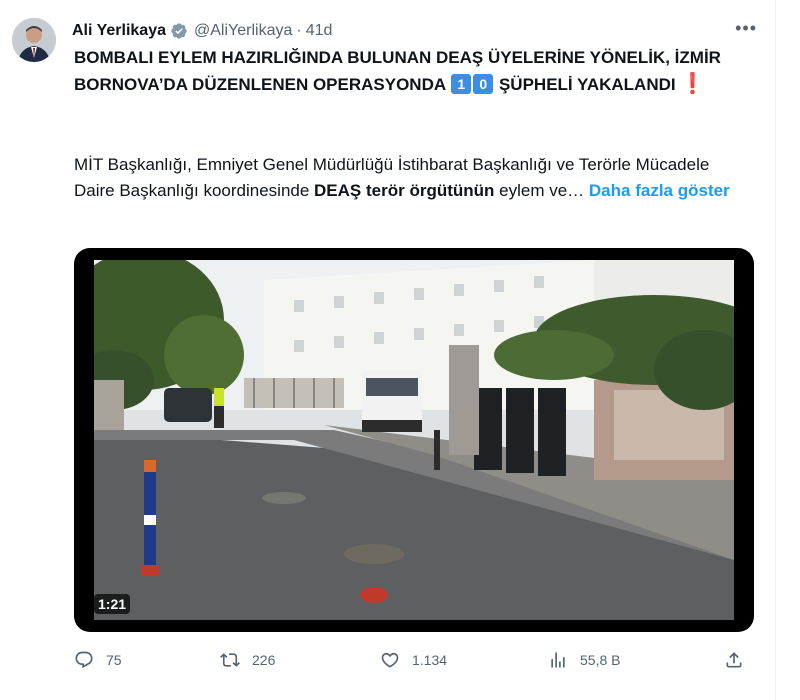 The image size is (800, 700). Describe the element at coordinates (600, 660) in the screenshot. I see `views-count: 55,8 B` at that location.